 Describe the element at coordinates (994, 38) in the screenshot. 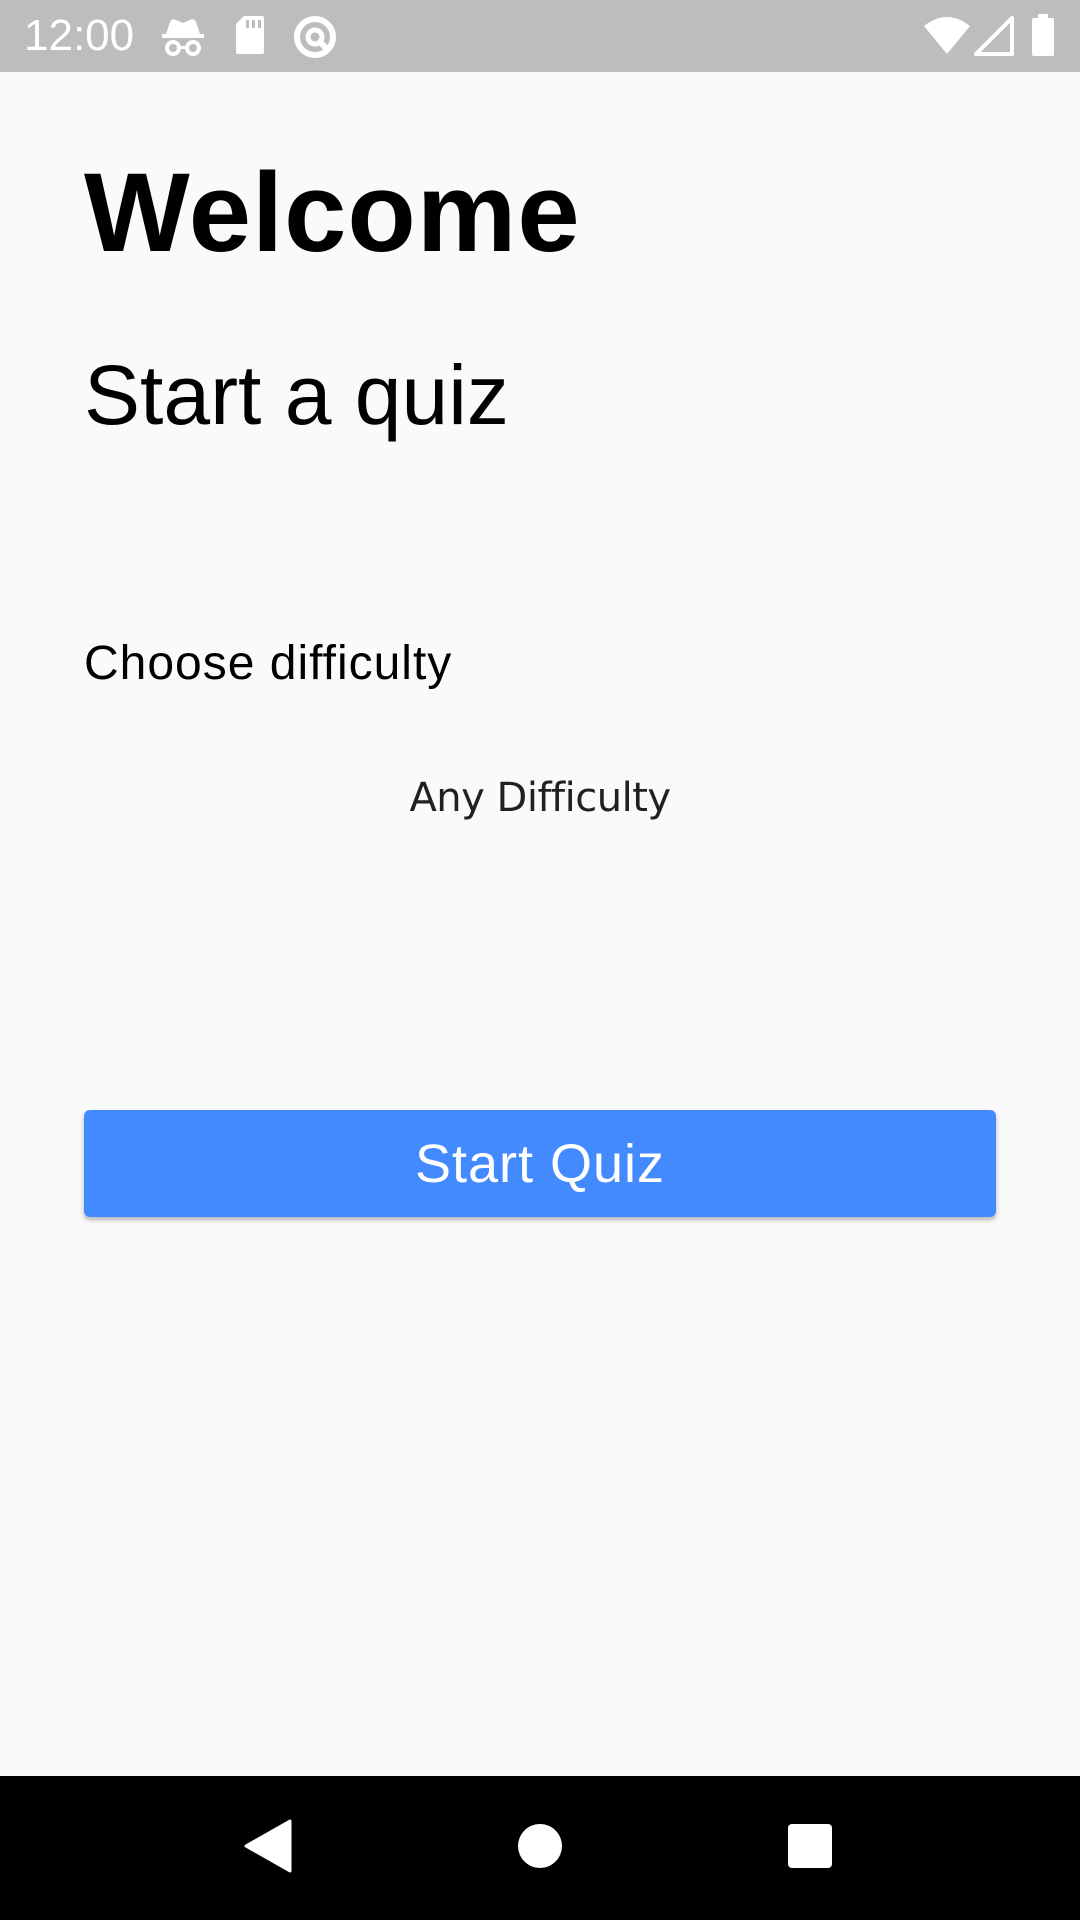

I see `cellular-signal-icon` at that location.